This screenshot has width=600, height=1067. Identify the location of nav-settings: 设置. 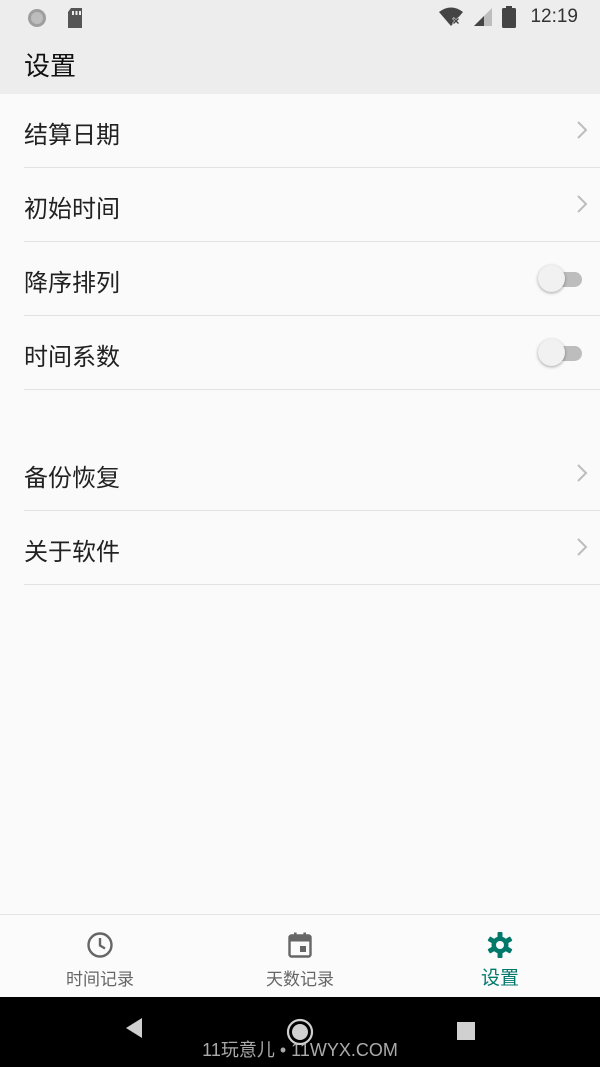
(500, 956).